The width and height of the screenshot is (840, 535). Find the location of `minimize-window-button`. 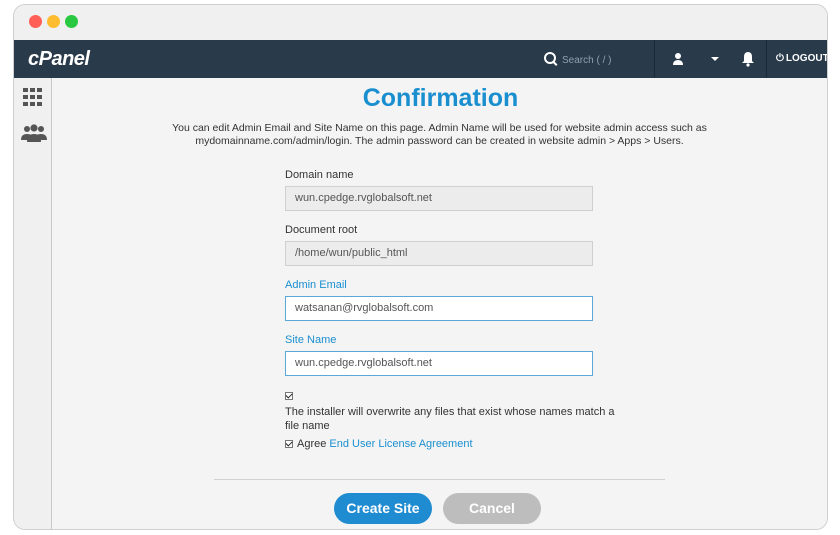

minimize-window-button is located at coordinates (53, 21).